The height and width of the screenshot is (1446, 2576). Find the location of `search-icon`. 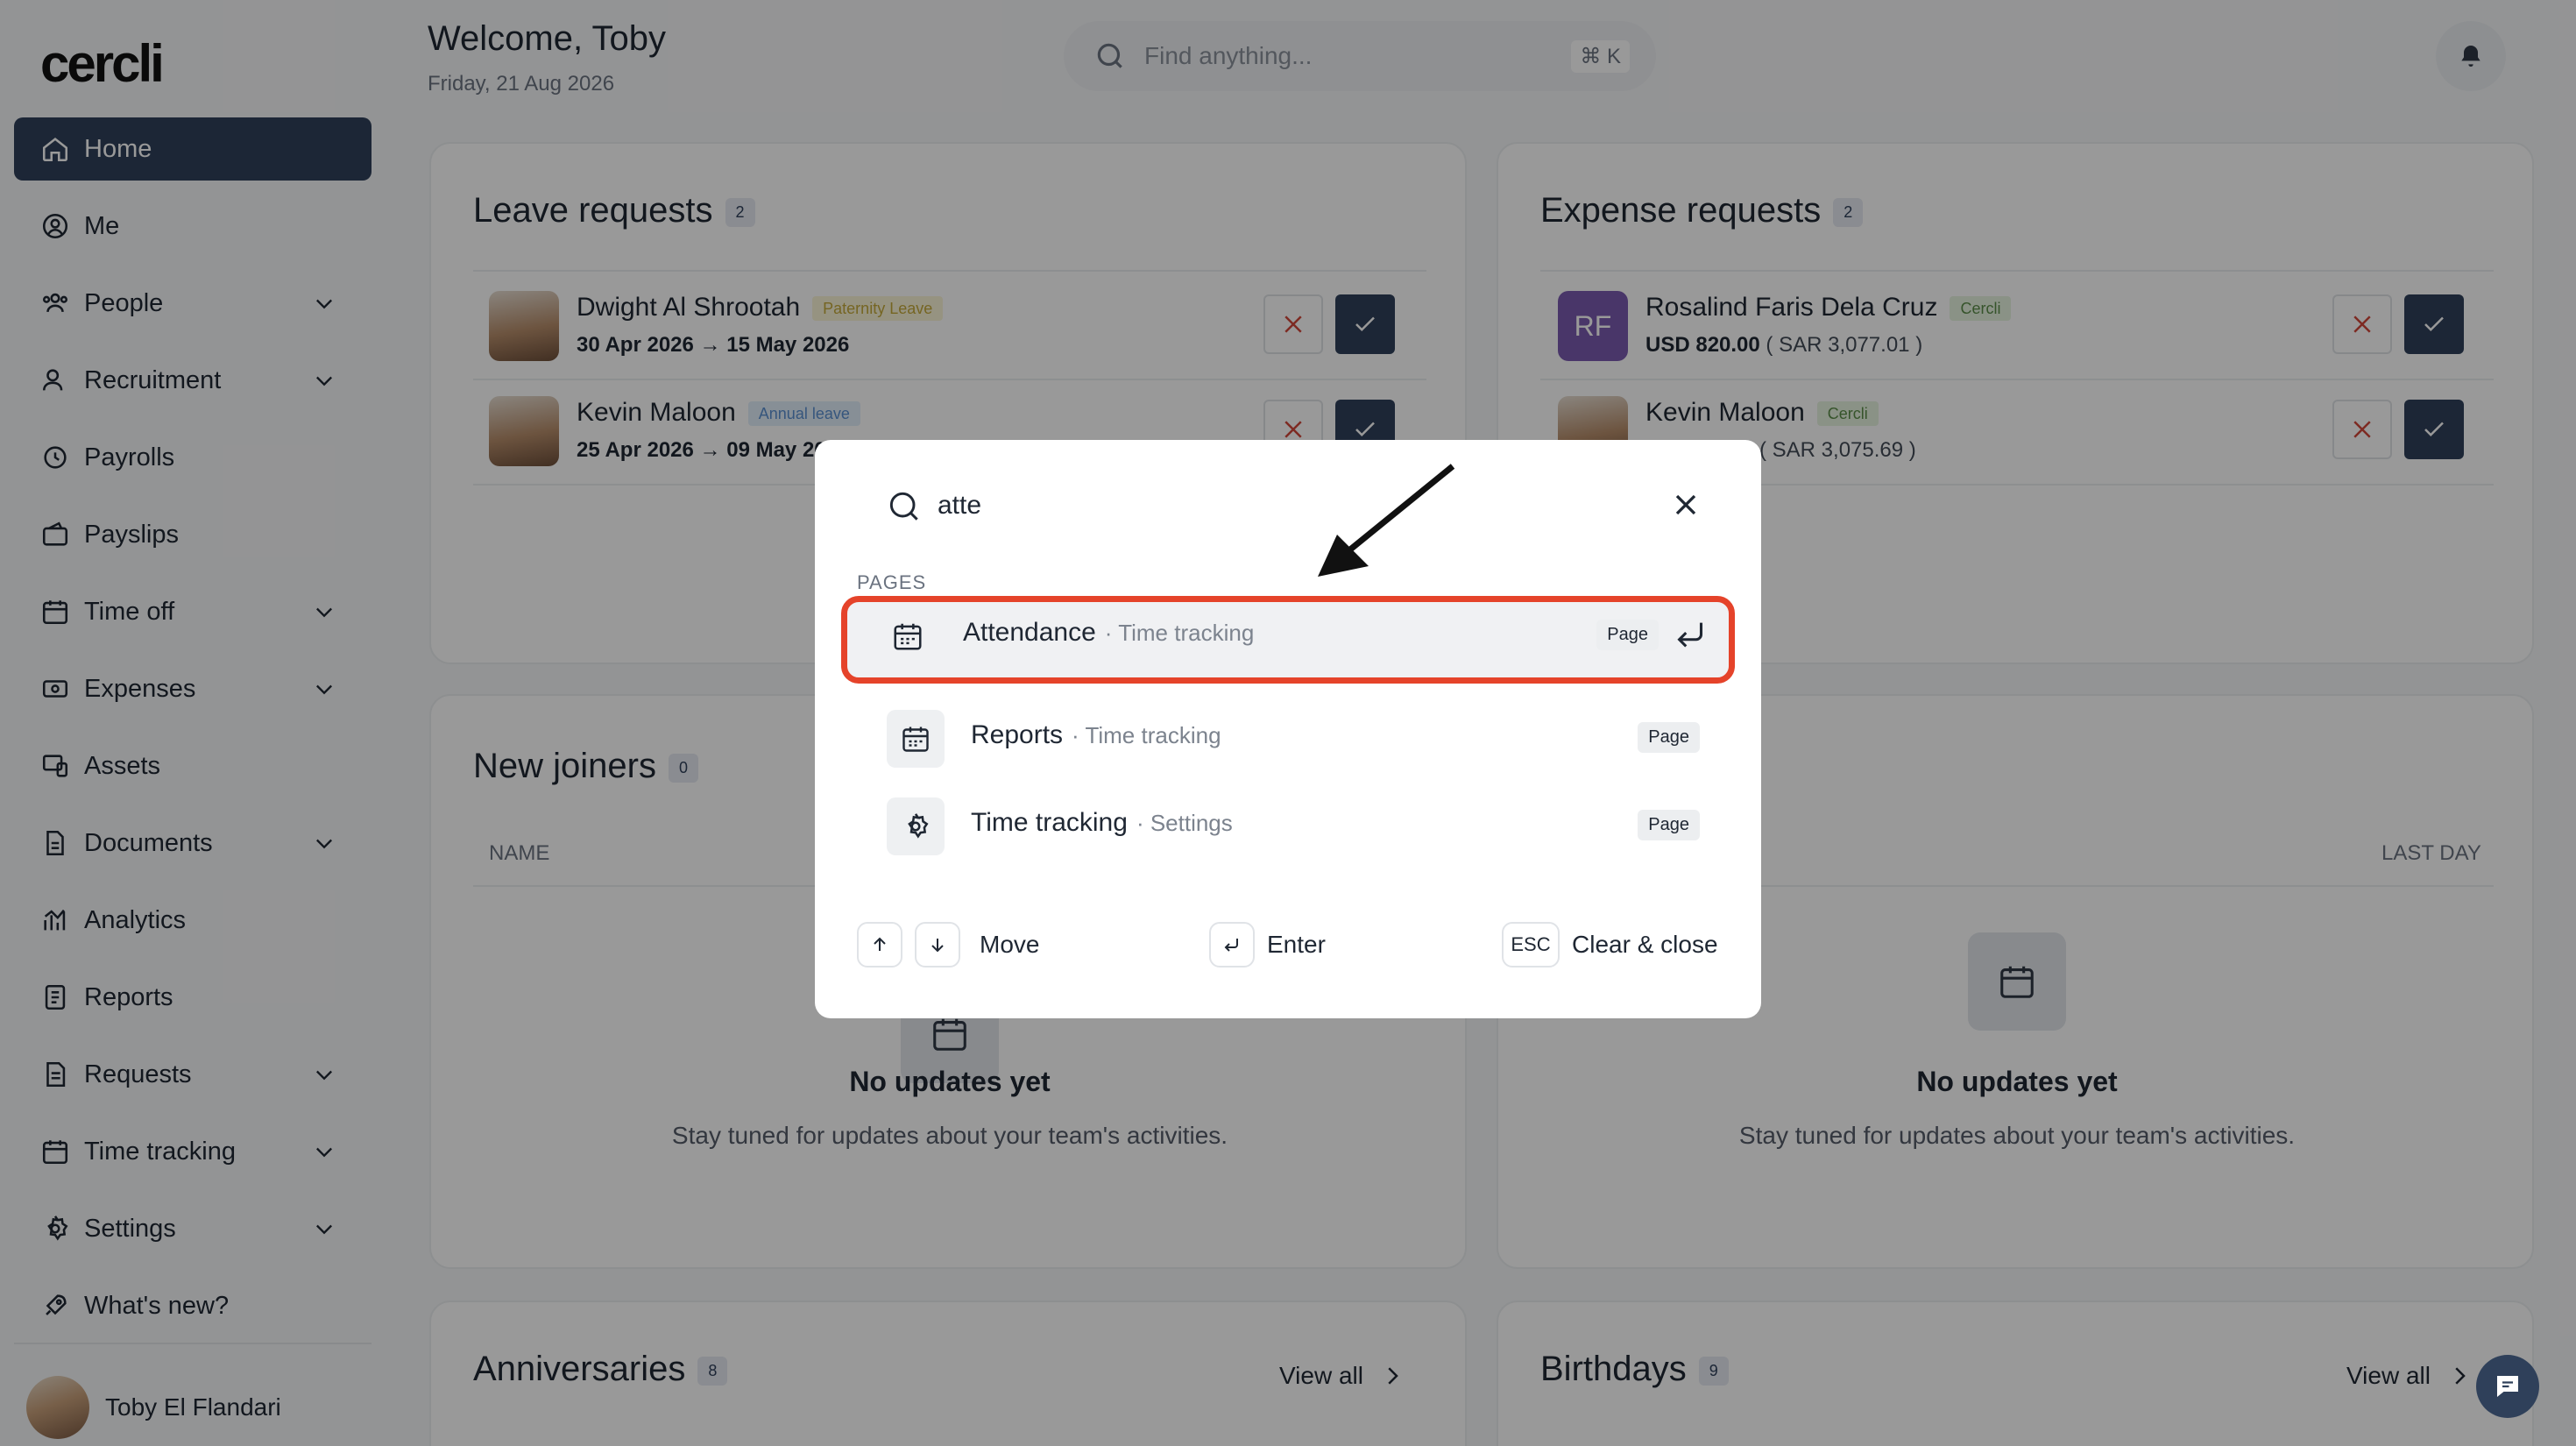

search-icon is located at coordinates (903, 506).